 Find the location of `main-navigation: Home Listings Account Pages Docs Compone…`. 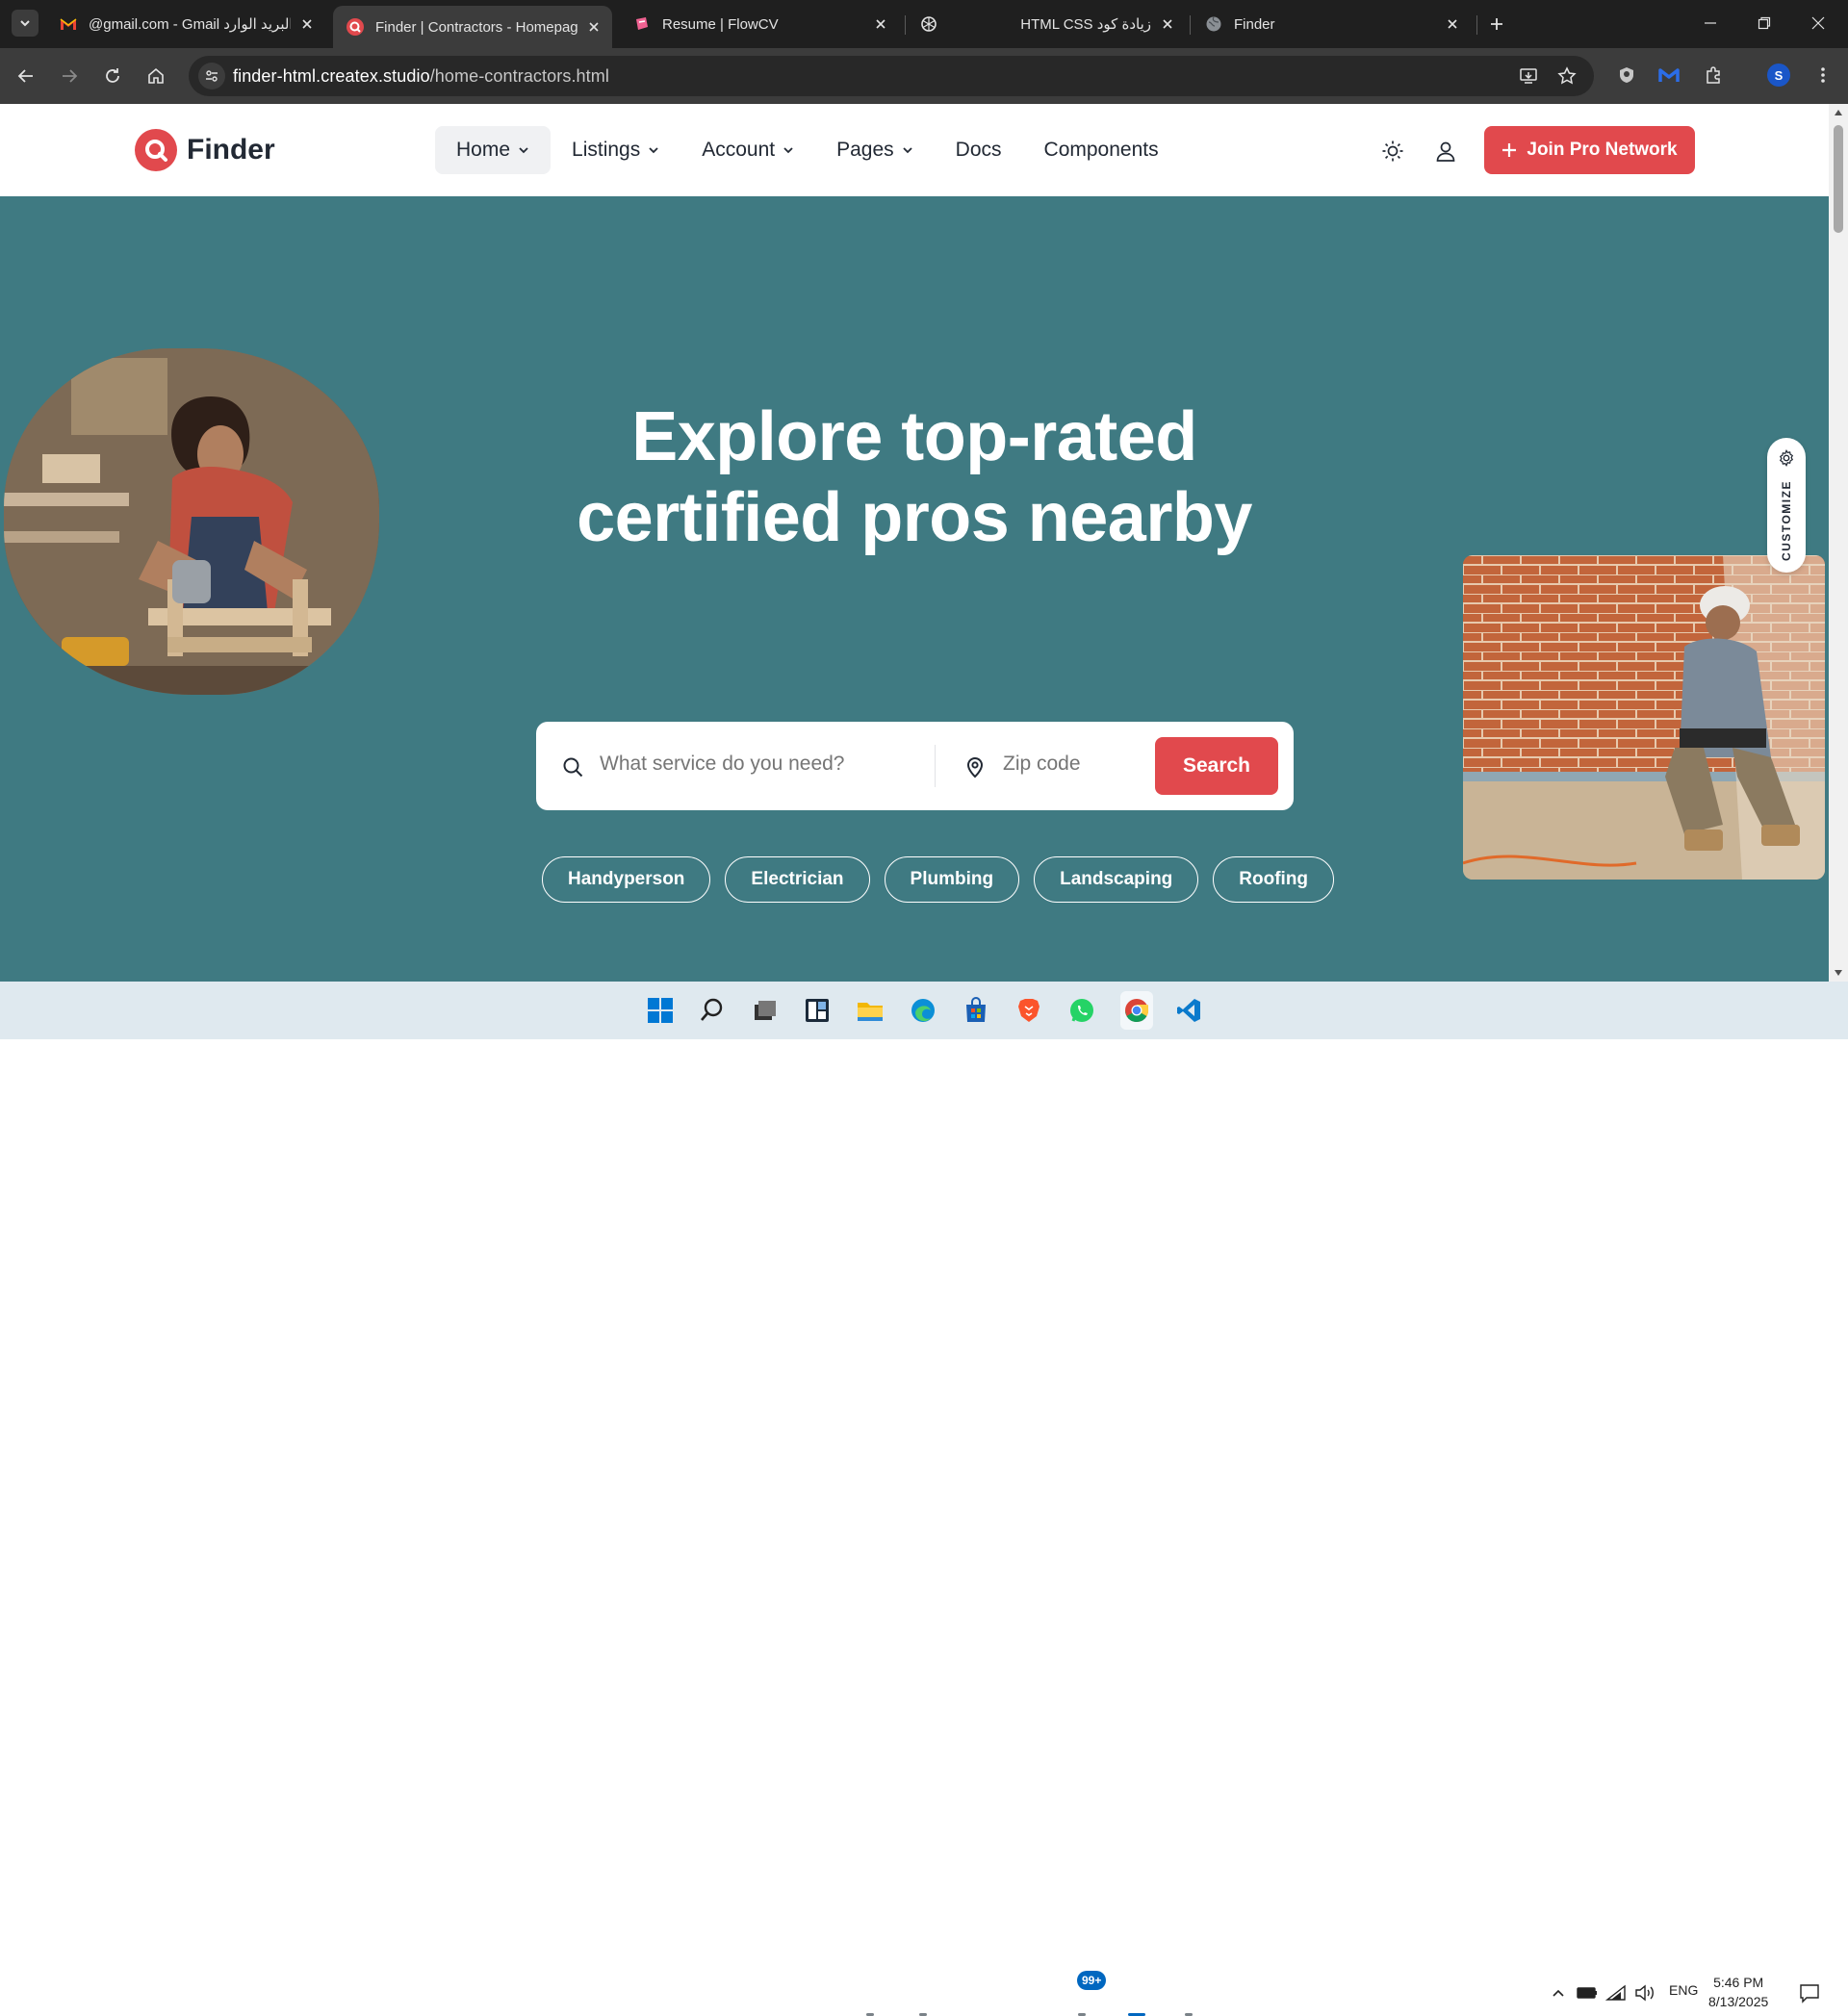

main-navigation: Home Listings Account Pages Docs Compone… is located at coordinates (807, 150).